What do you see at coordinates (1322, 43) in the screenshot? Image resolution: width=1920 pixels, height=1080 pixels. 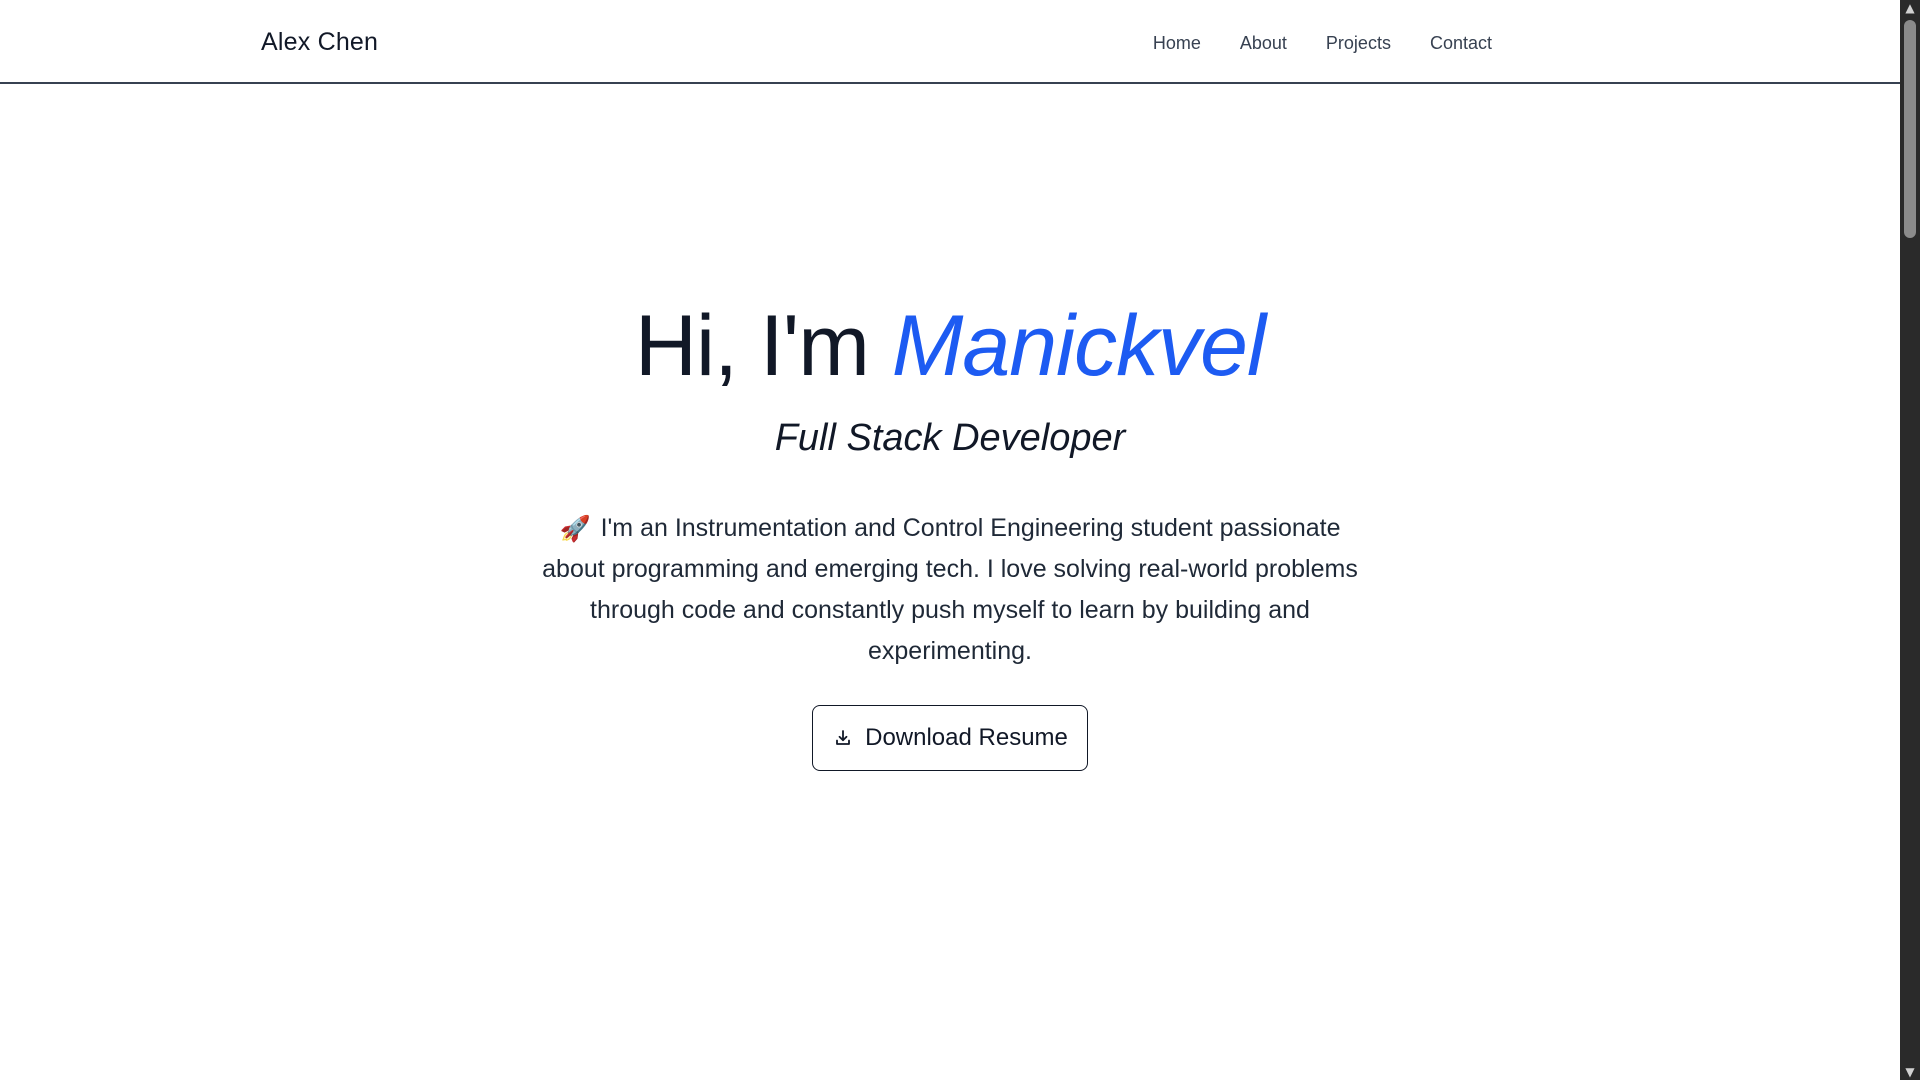 I see `primary-navigation: Home About Projects Contact` at bounding box center [1322, 43].